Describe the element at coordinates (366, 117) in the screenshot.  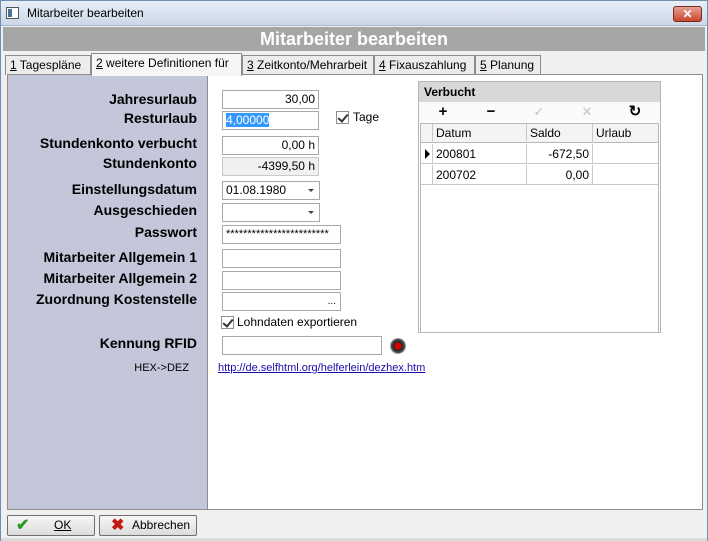
I see `tage-label: Tage` at that location.